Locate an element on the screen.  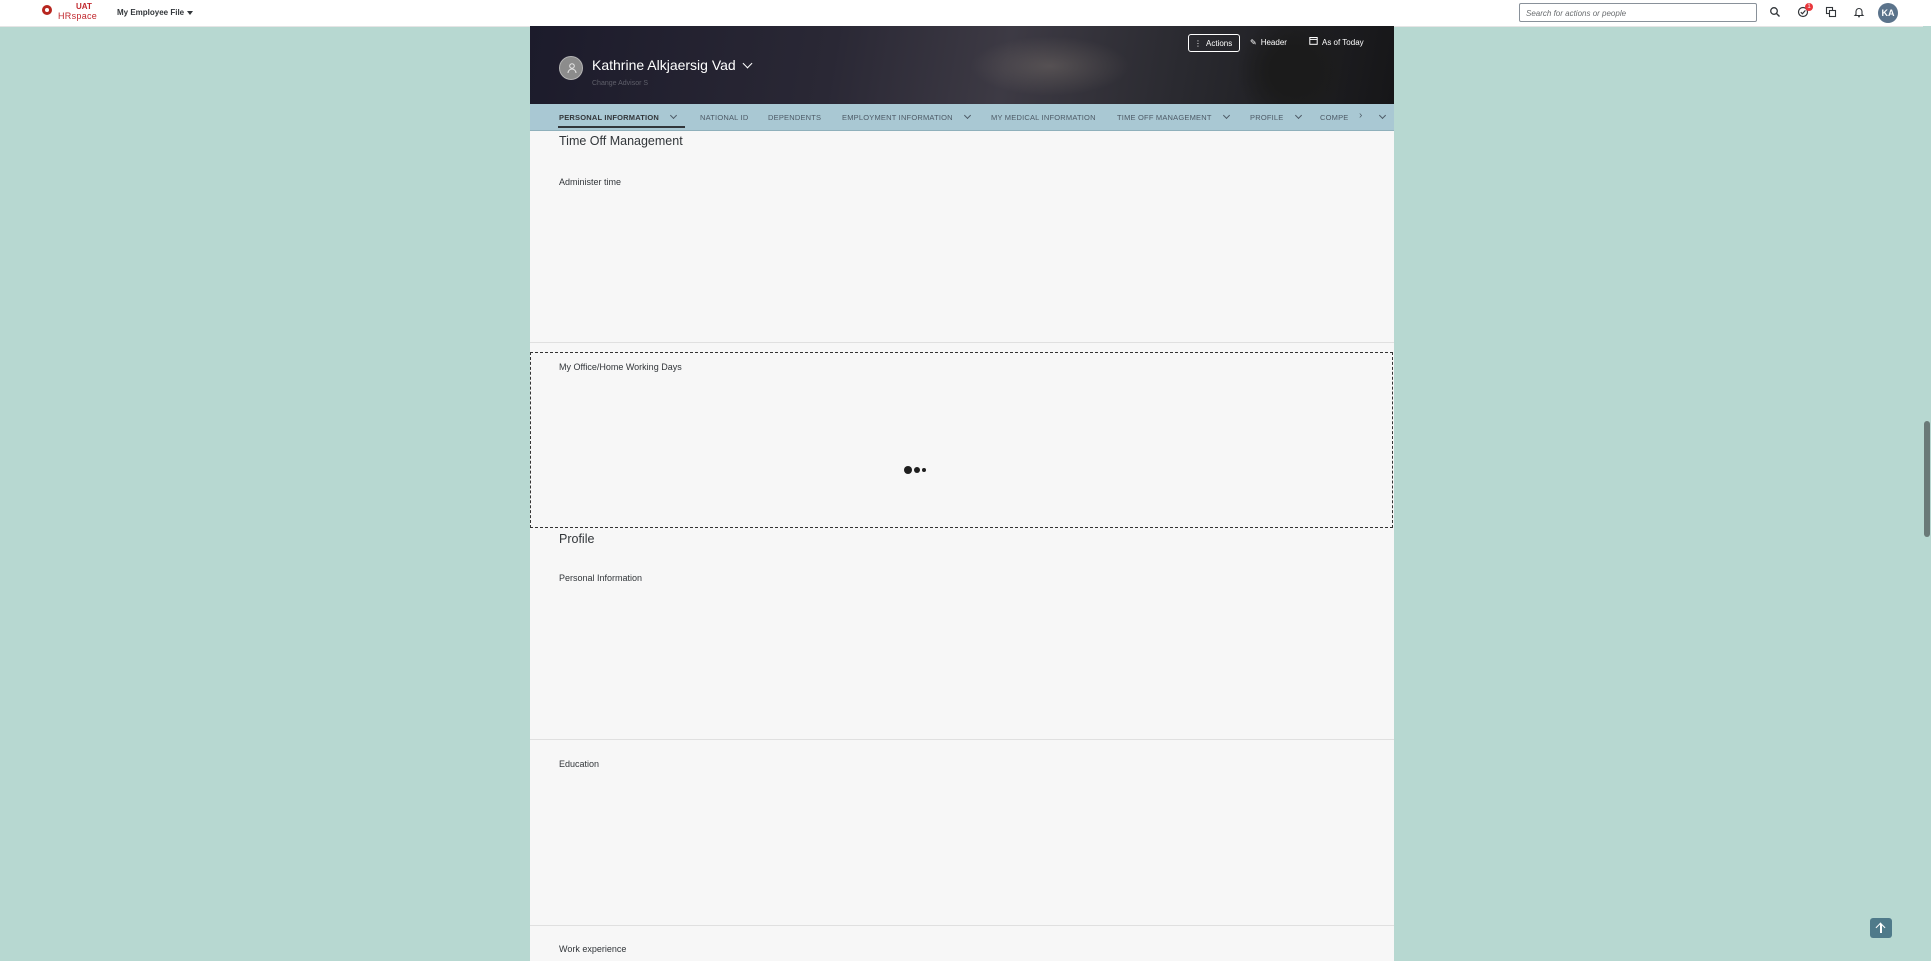
scroll-to-top-button is located at coordinates (1881, 928).